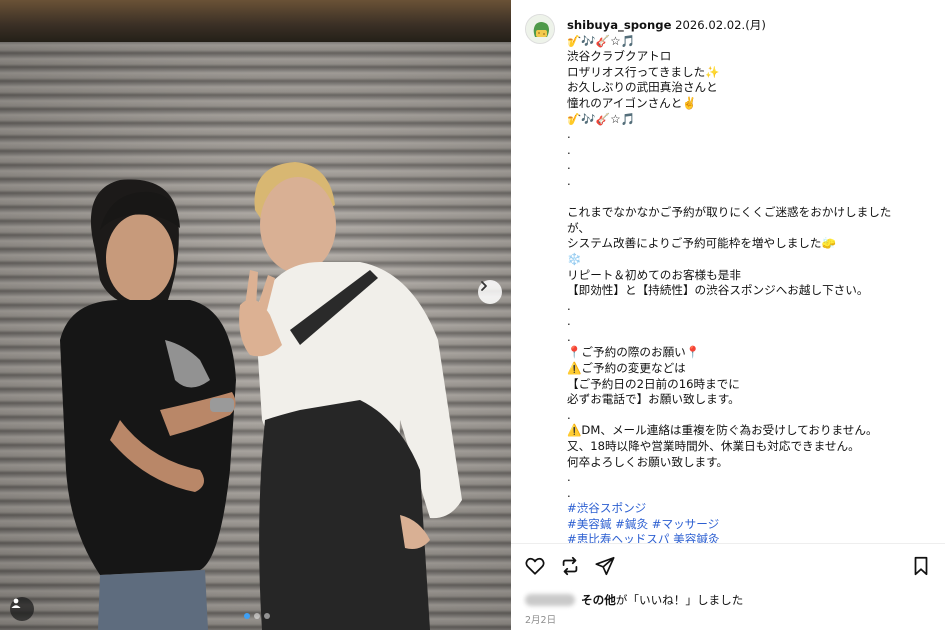 The image size is (945, 630). I want to click on likes-summary: その他 が「いいね！」しました, so click(634, 600).